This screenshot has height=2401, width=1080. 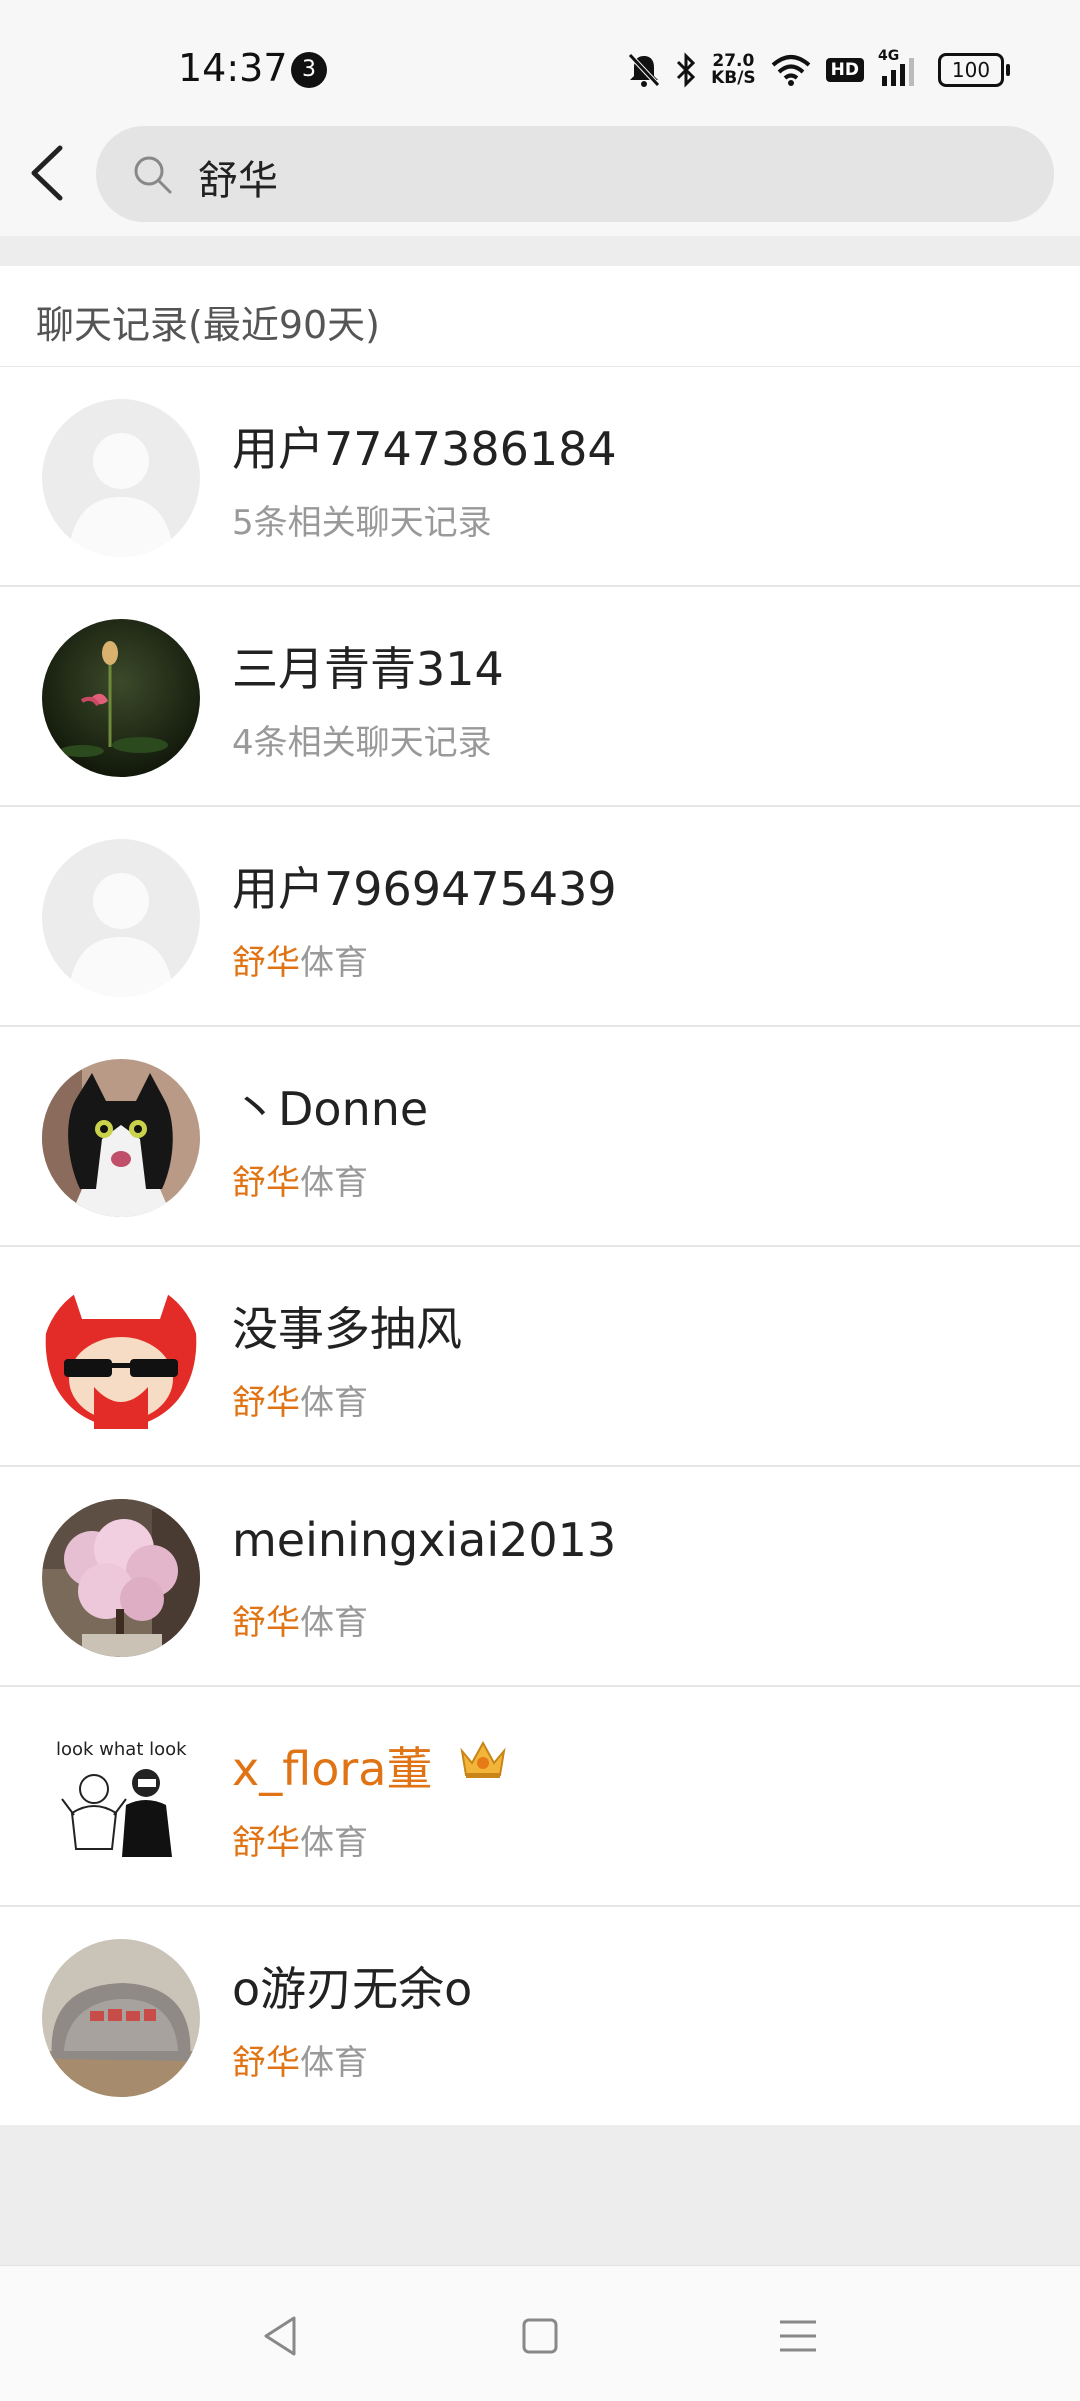 I want to click on status-bar: 14:37 3 27.0 KB/S HD 4G 100, so click(x=540, y=59).